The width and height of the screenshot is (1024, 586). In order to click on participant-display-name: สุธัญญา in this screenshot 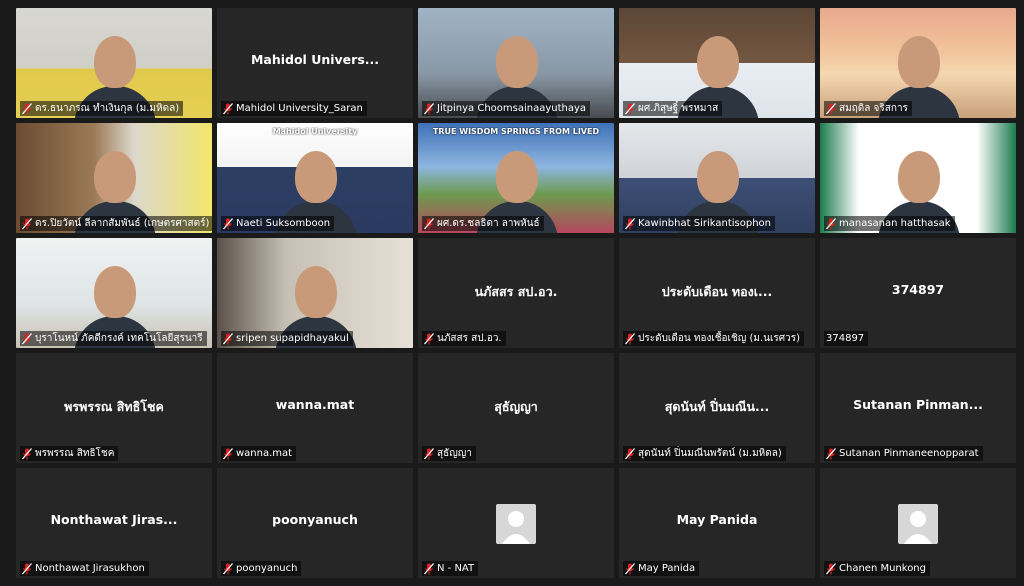, I will do `click(516, 406)`.